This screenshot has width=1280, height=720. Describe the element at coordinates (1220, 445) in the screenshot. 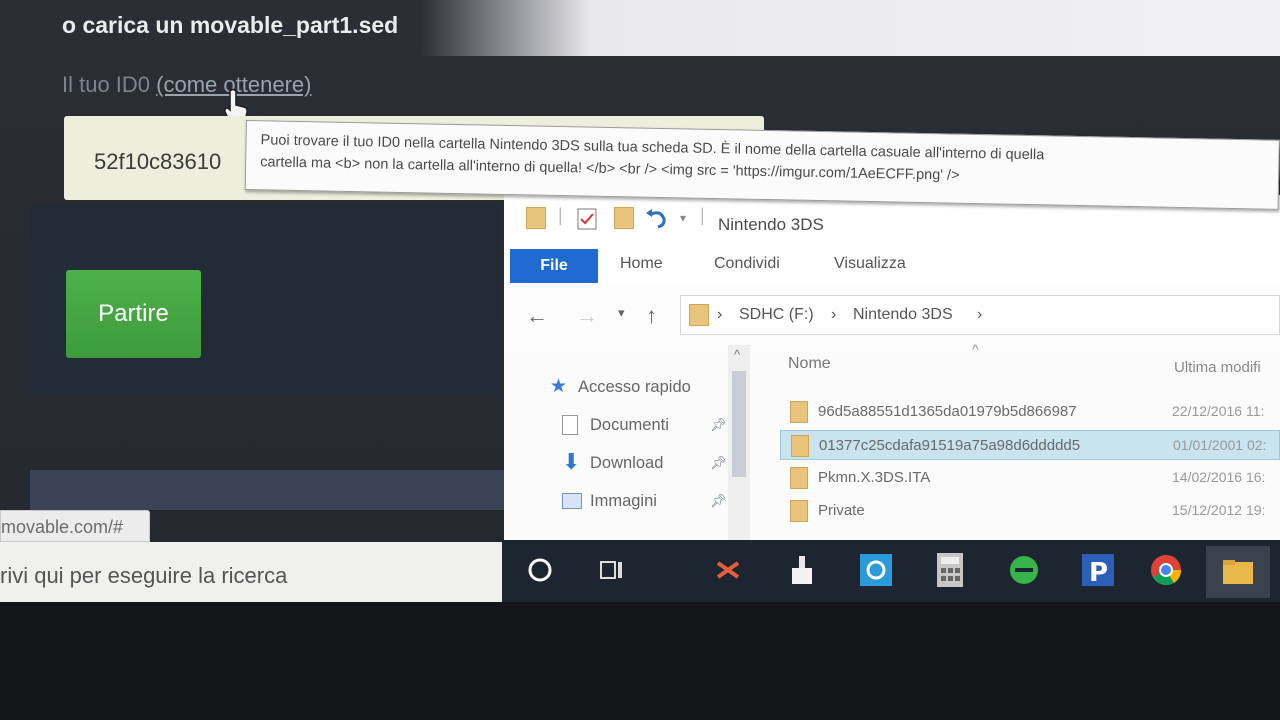

I see `file-date: 01/01/2001 02:` at that location.